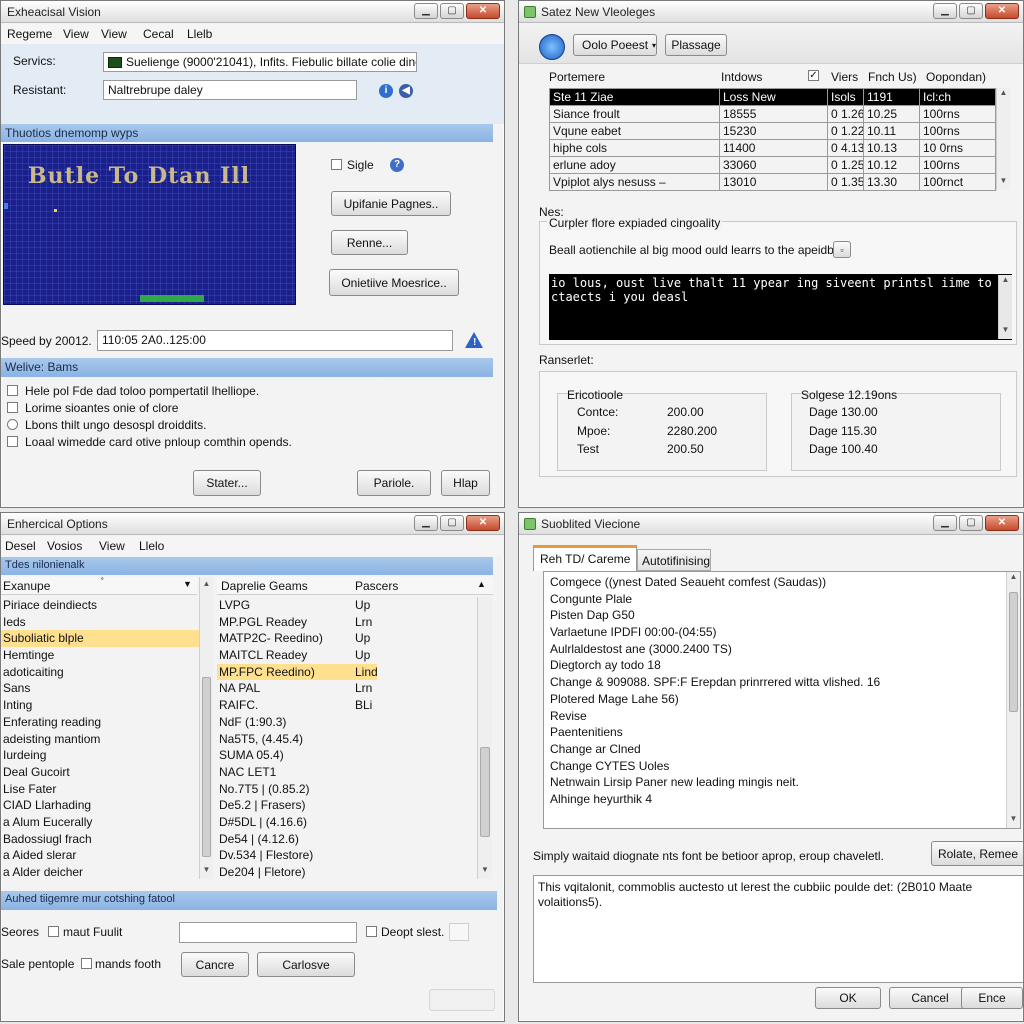  What do you see at coordinates (76, 34) in the screenshot?
I see `menu-view: View` at bounding box center [76, 34].